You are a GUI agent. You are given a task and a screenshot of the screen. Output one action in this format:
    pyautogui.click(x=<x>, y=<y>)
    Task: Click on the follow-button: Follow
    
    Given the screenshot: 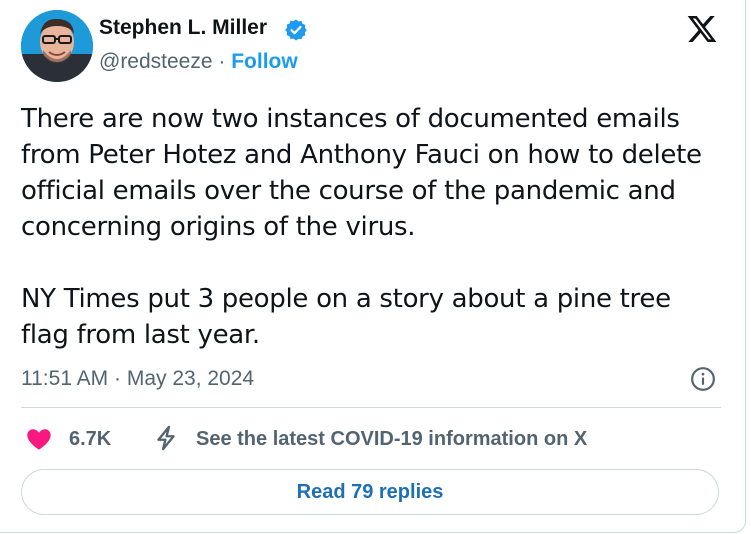 What is the action you would take?
    pyautogui.click(x=264, y=61)
    